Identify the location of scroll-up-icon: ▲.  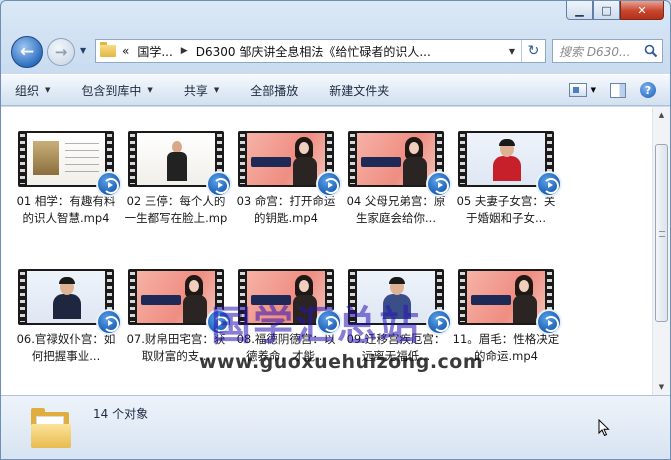
(661, 115).